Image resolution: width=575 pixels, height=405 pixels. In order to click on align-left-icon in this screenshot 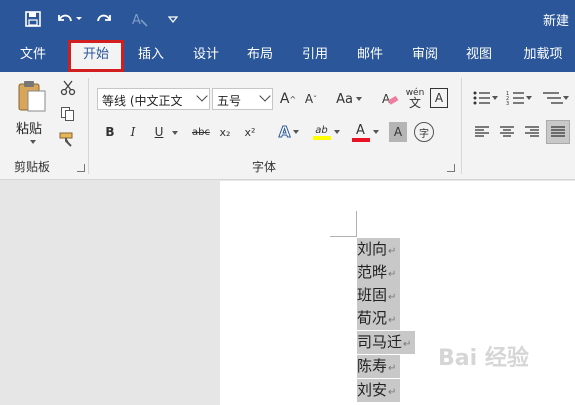, I will do `click(482, 132)`.